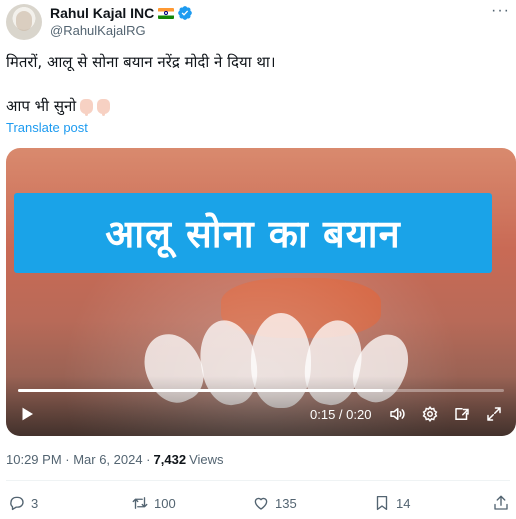 This screenshot has width=516, height=519. What do you see at coordinates (501, 502) in the screenshot?
I see `share-icon` at bounding box center [501, 502].